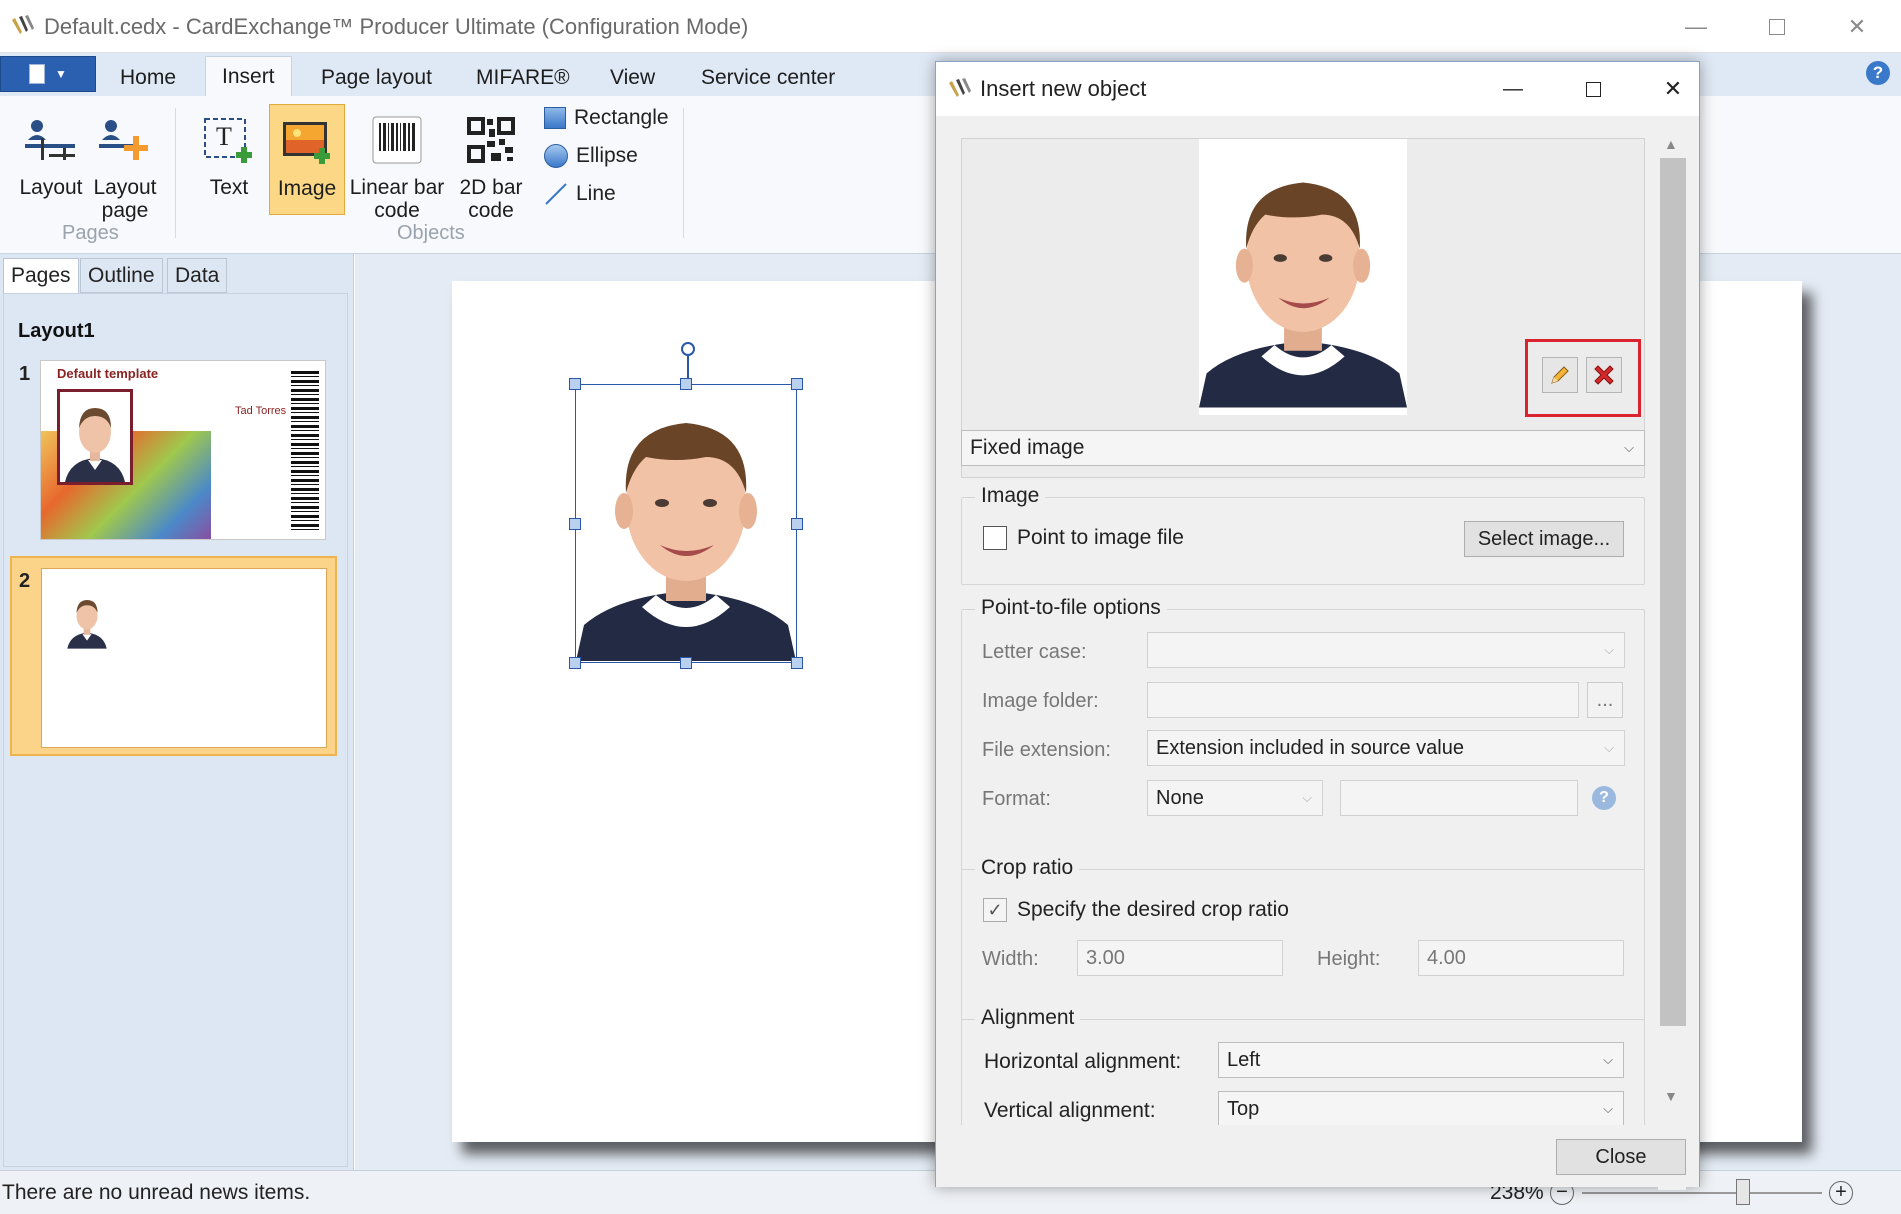  What do you see at coordinates (125, 210) in the screenshot?
I see `layout-page-label-2: page` at bounding box center [125, 210].